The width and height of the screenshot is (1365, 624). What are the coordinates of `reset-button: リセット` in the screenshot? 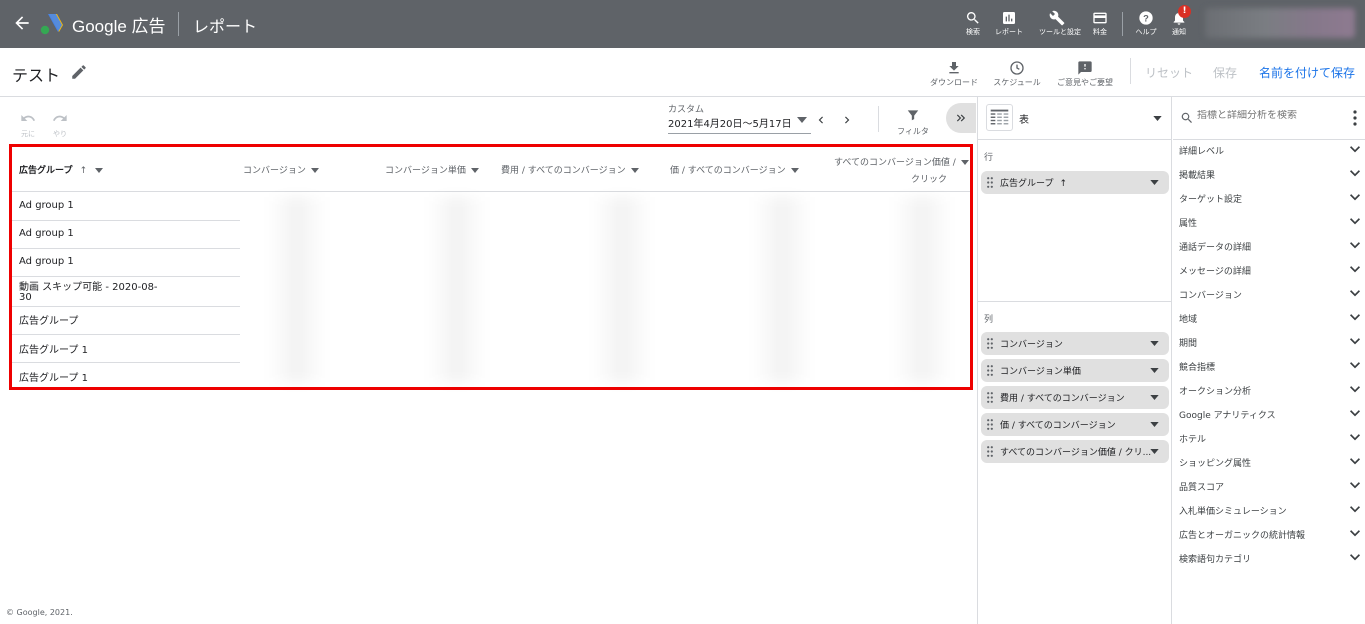 It's located at (1169, 72).